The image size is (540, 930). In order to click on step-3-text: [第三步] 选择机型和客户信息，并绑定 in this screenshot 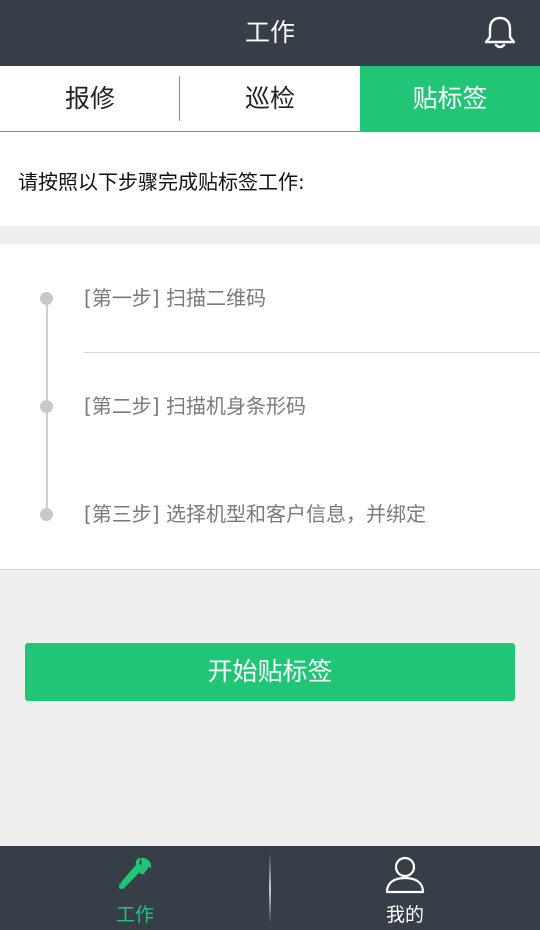, I will do `click(255, 514)`.